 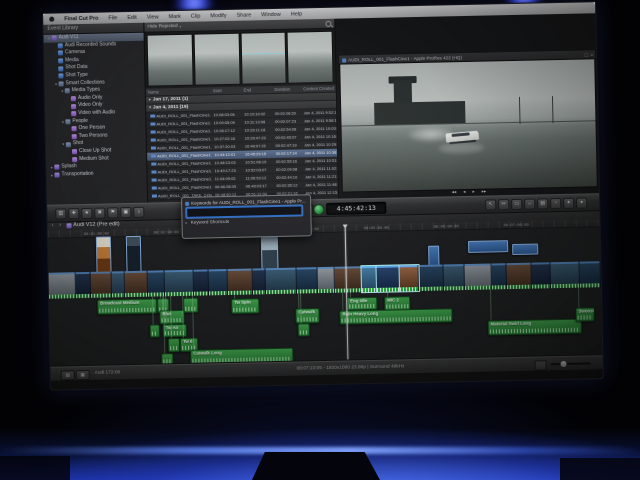 I want to click on viewer-settings-icon: ≡, so click(x=591, y=55).